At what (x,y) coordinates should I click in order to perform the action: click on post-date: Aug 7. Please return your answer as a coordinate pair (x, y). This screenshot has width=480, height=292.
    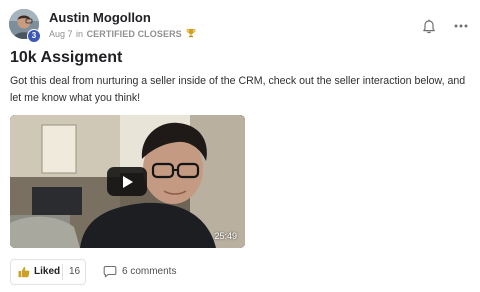
    Looking at the image, I should click on (61, 34).